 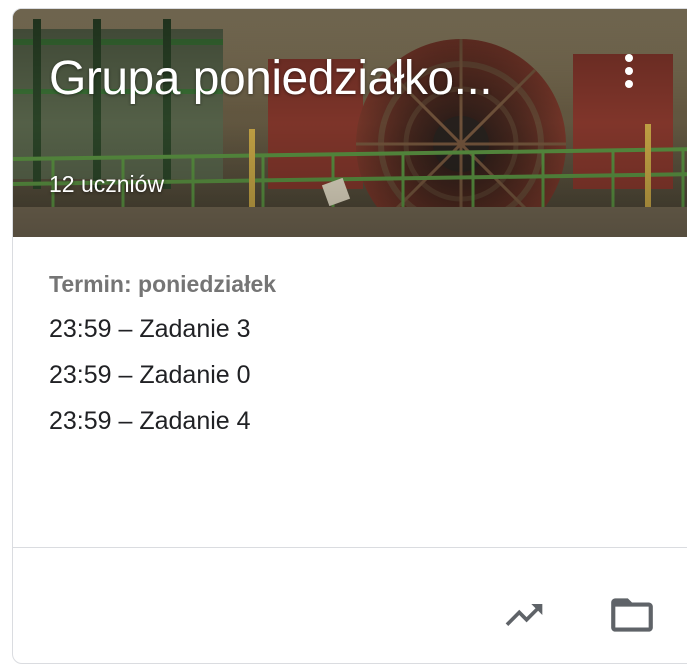 I want to click on assignment-link: 23:59 – Zadanie 4, so click(x=150, y=430).